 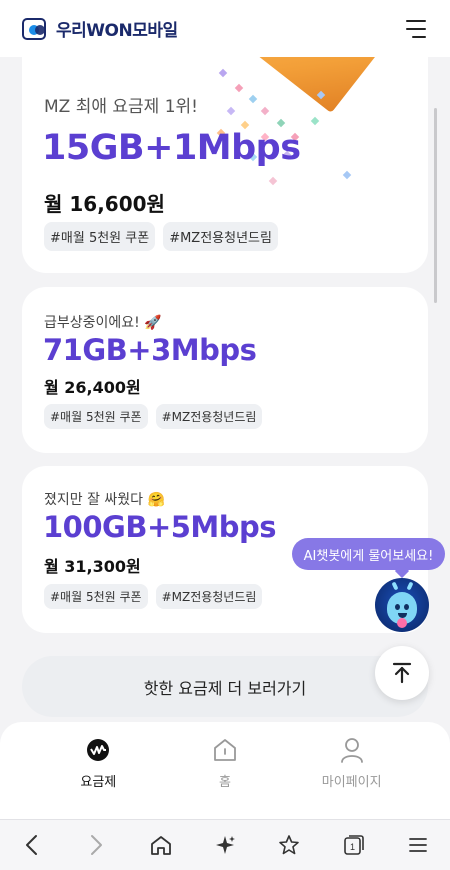 I want to click on nav-item-home: 홈, so click(x=225, y=770).